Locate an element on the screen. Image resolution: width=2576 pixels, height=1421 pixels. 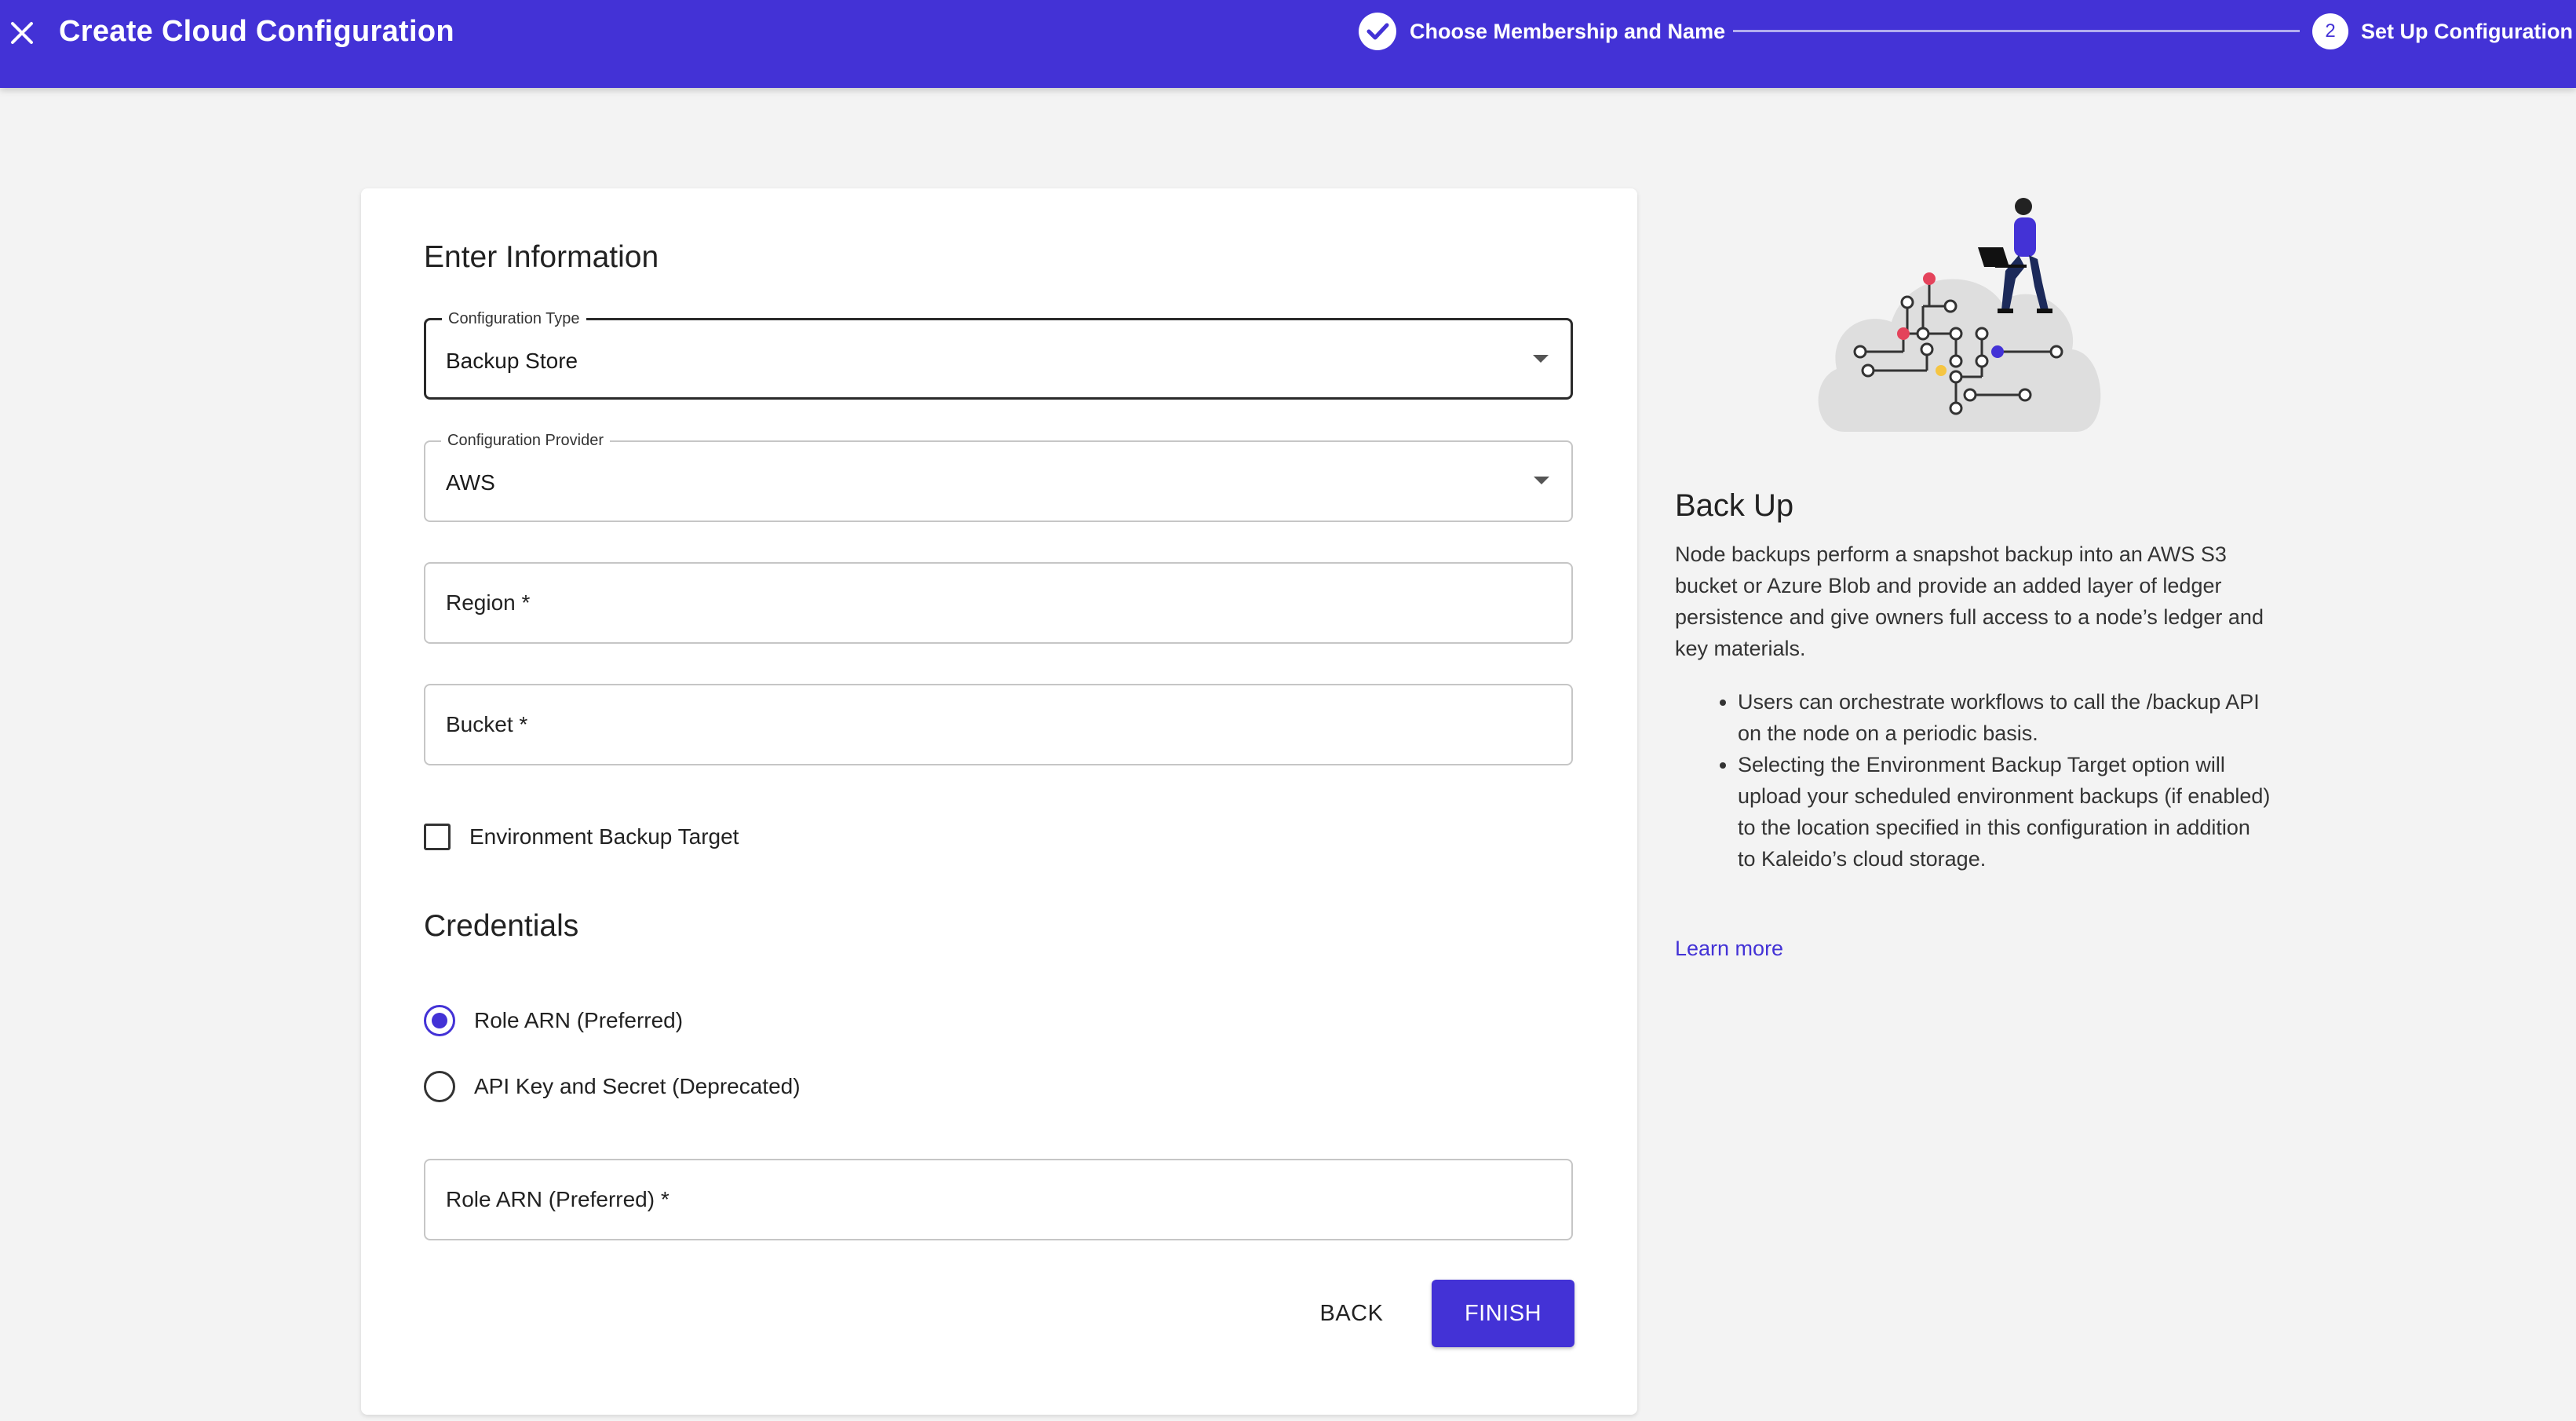
step-set-up-configuration: 2 Set Up Configuration is located at coordinates (2442, 31).